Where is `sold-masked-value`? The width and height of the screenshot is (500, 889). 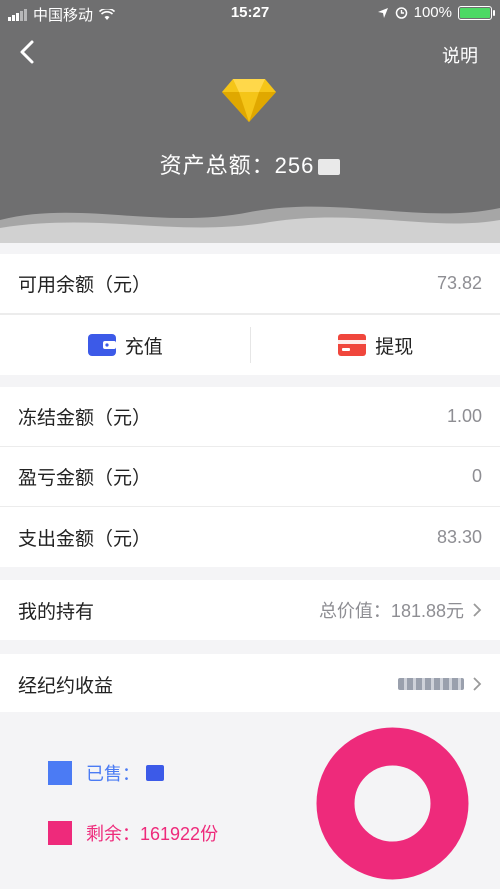
sold-masked-value is located at coordinates (155, 773).